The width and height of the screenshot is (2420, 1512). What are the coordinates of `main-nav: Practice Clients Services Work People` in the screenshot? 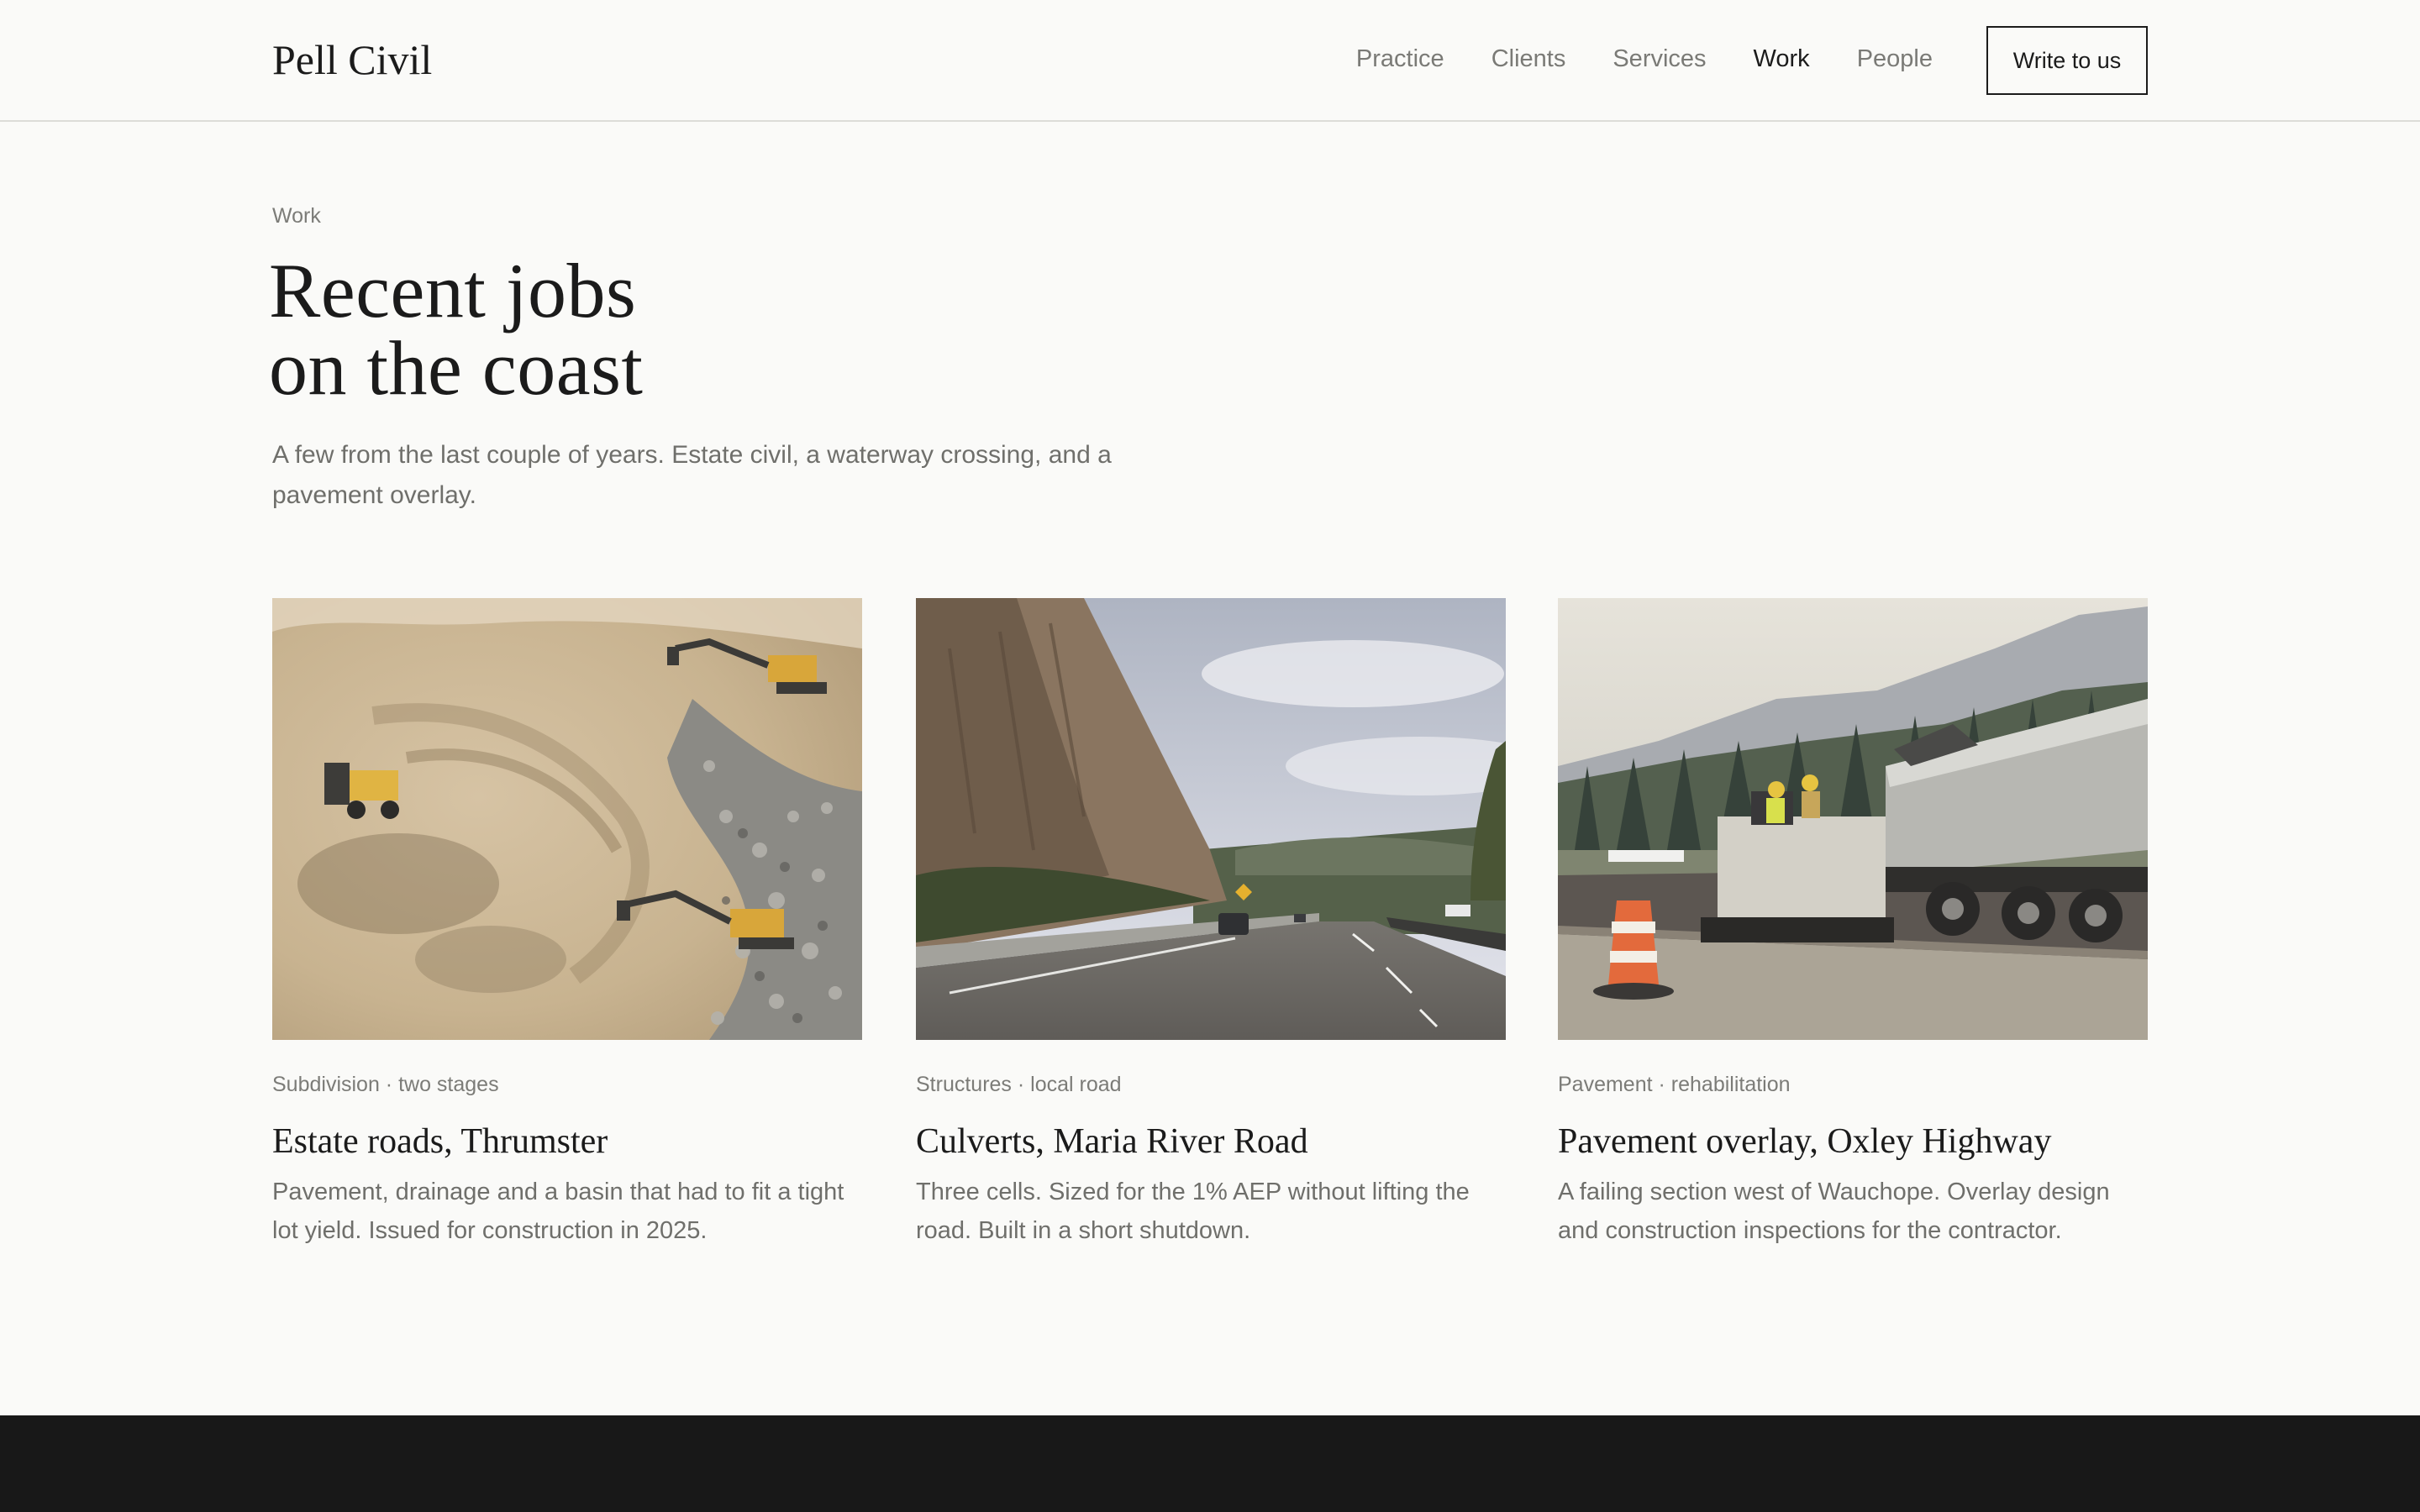 It's located at (1645, 58).